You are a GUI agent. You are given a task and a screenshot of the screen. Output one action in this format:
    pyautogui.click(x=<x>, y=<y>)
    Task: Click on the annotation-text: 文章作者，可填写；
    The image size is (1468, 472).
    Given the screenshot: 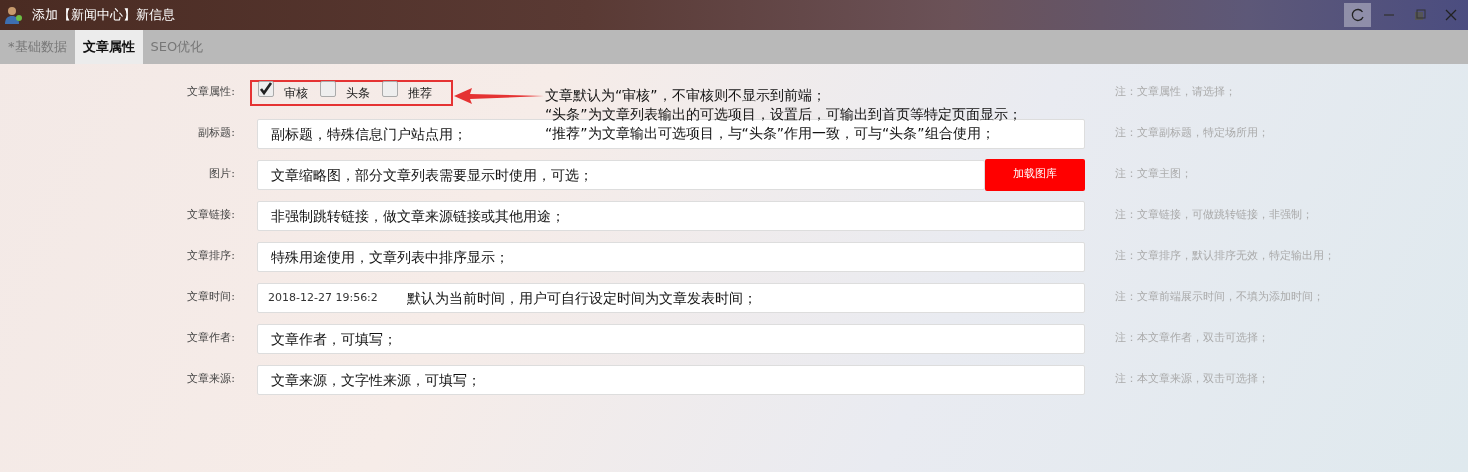 What is the action you would take?
    pyautogui.click(x=334, y=339)
    